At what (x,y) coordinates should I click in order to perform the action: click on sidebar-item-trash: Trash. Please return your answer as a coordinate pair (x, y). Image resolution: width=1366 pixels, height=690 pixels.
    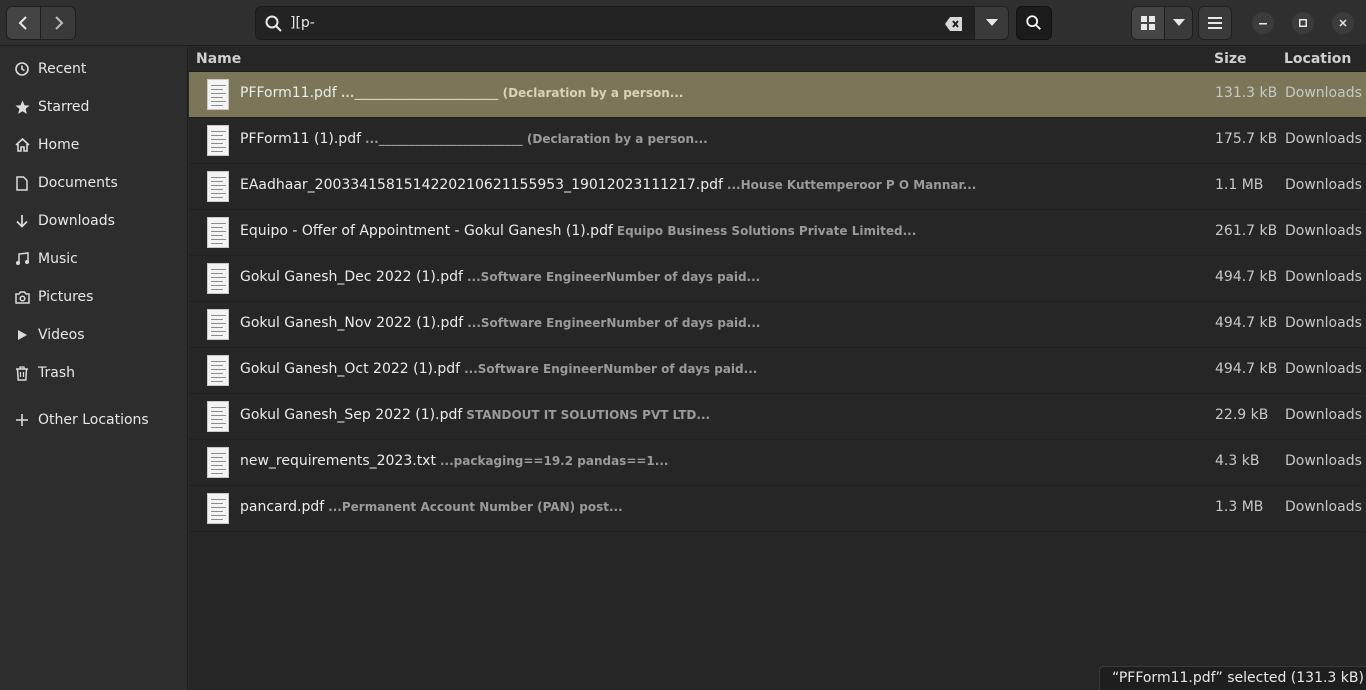
    Looking at the image, I should click on (94, 373).